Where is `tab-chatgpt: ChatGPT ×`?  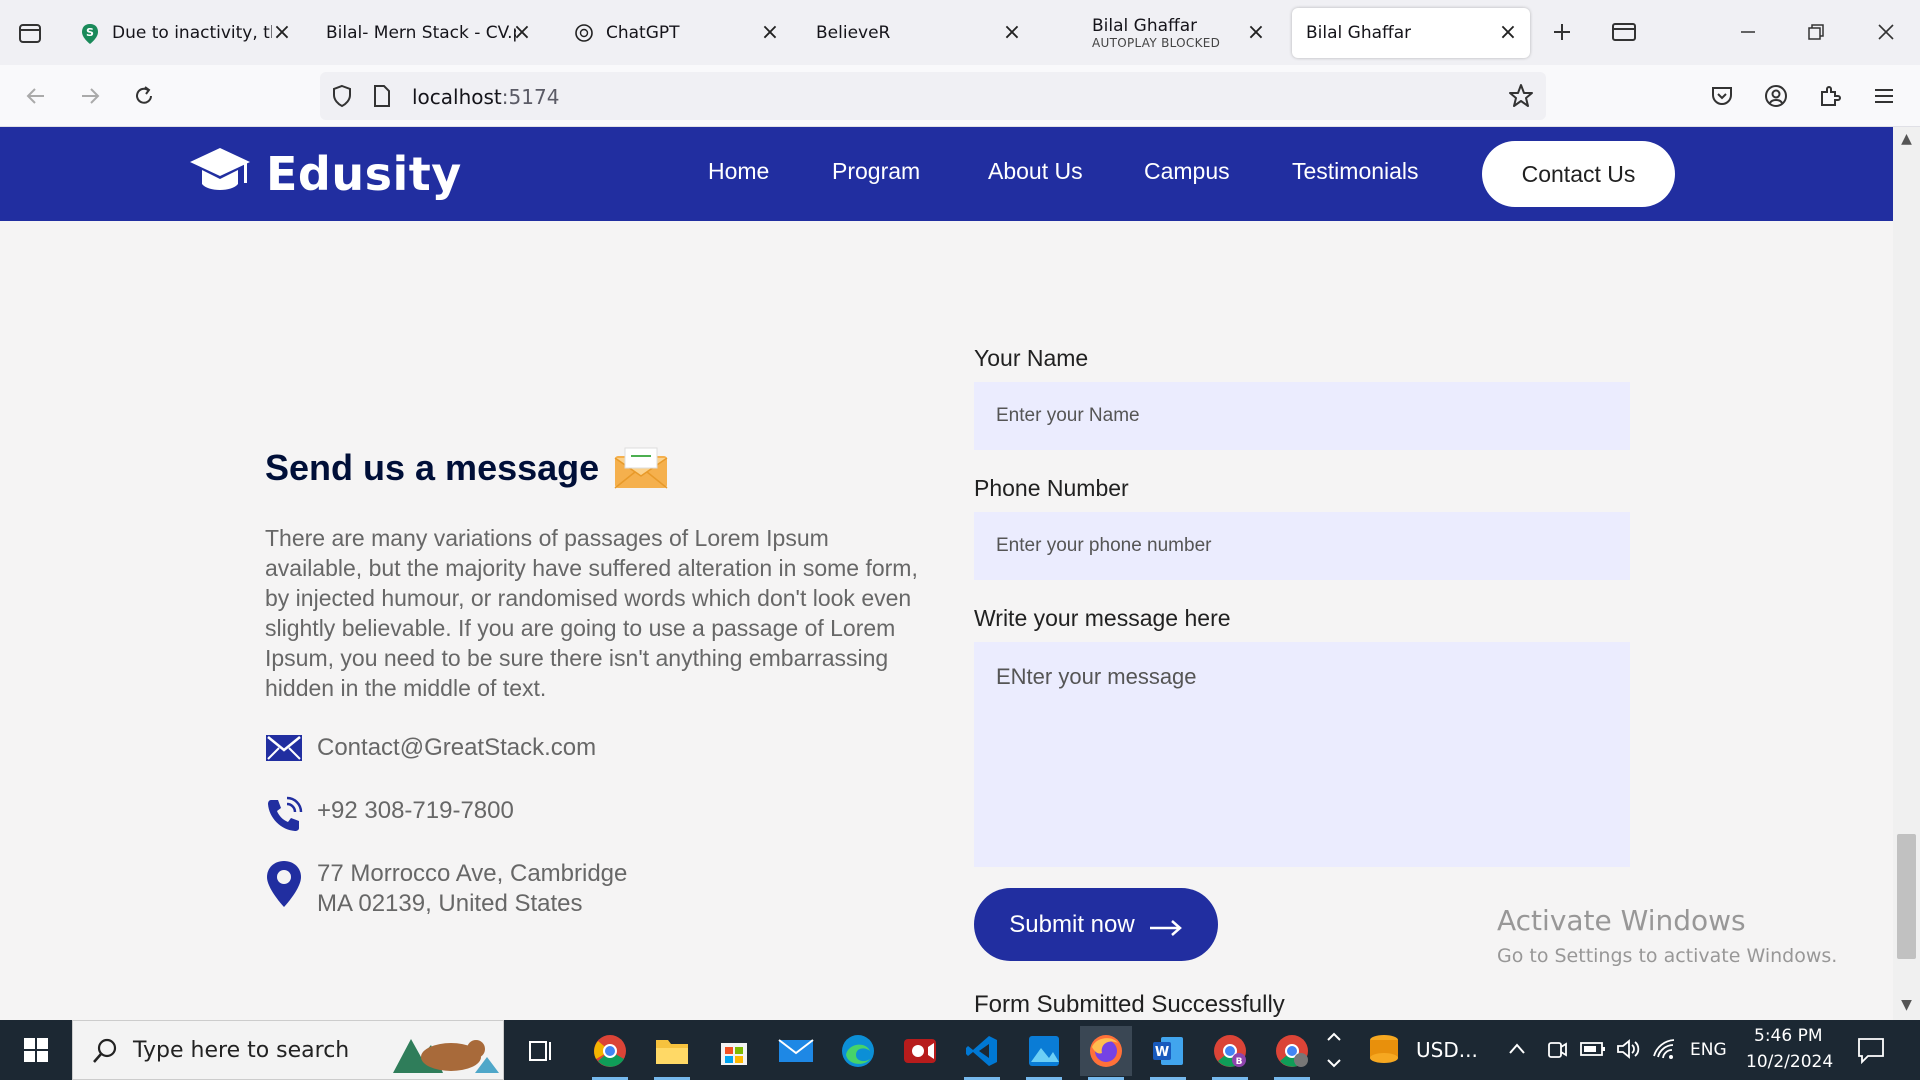 tab-chatgpt: ChatGPT × is located at coordinates (676, 33).